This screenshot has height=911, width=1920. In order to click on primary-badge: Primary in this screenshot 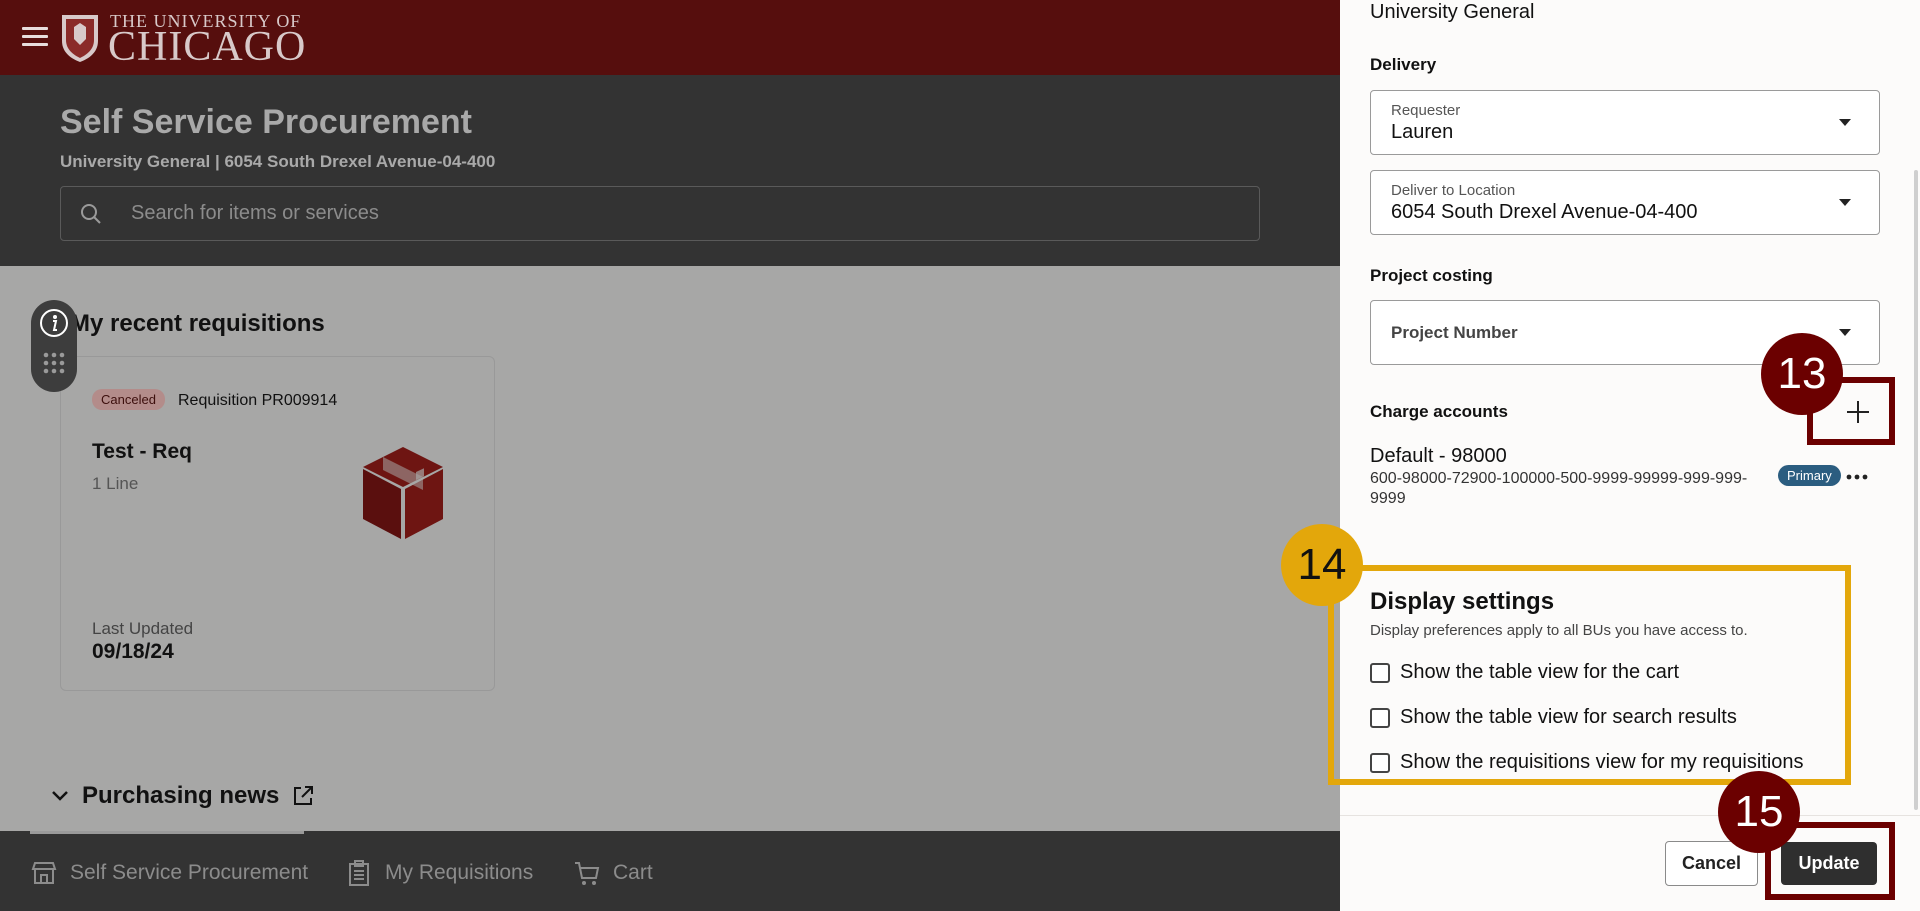, I will do `click(1809, 475)`.